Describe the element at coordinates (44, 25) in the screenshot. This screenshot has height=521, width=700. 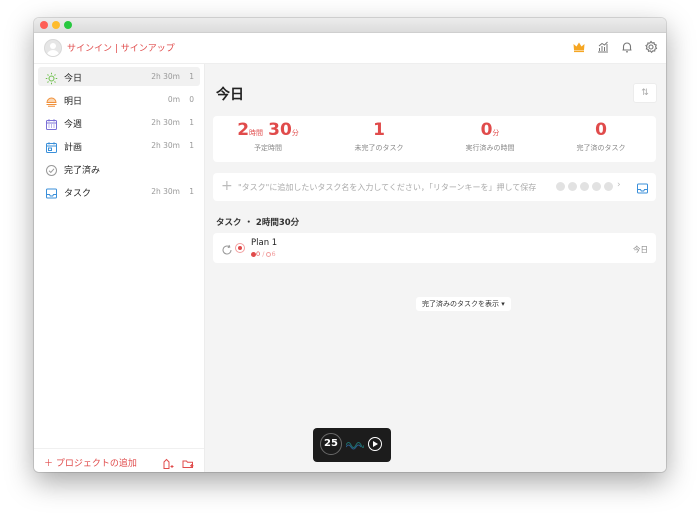
I see `close-window-button` at that location.